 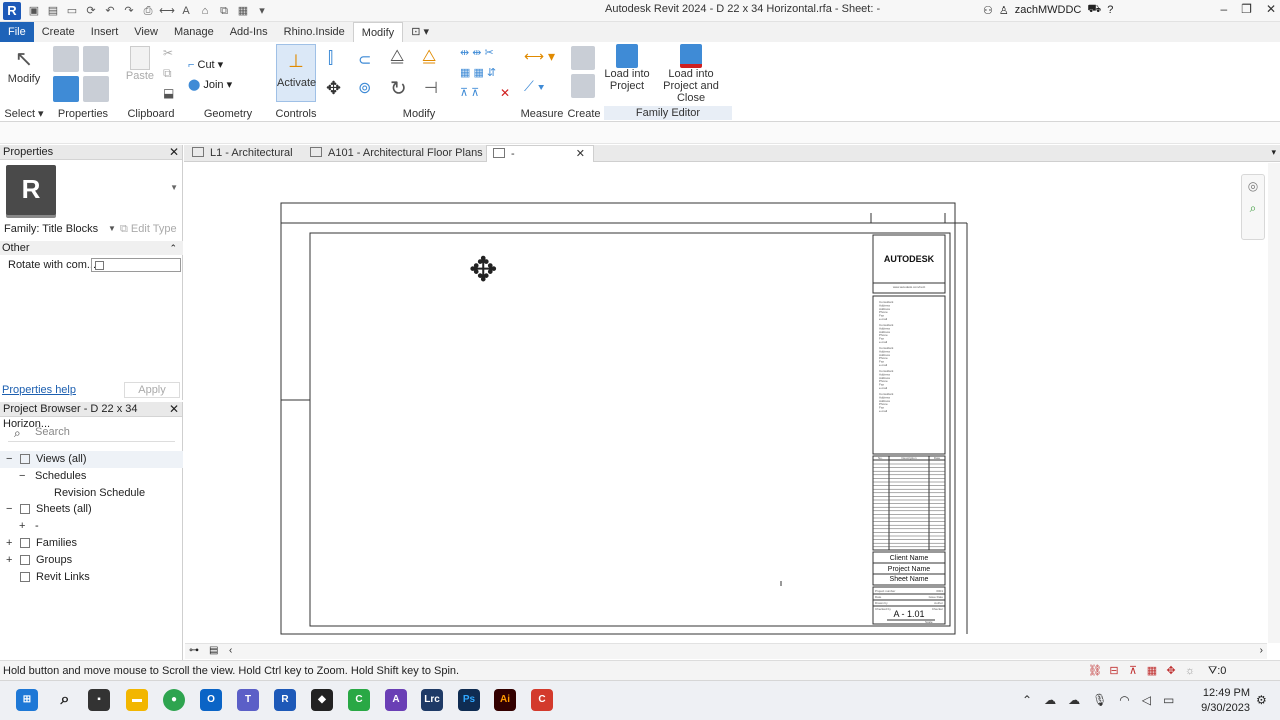 What do you see at coordinates (205, 11) in the screenshot?
I see `default-3d-icon: ⌂` at bounding box center [205, 11].